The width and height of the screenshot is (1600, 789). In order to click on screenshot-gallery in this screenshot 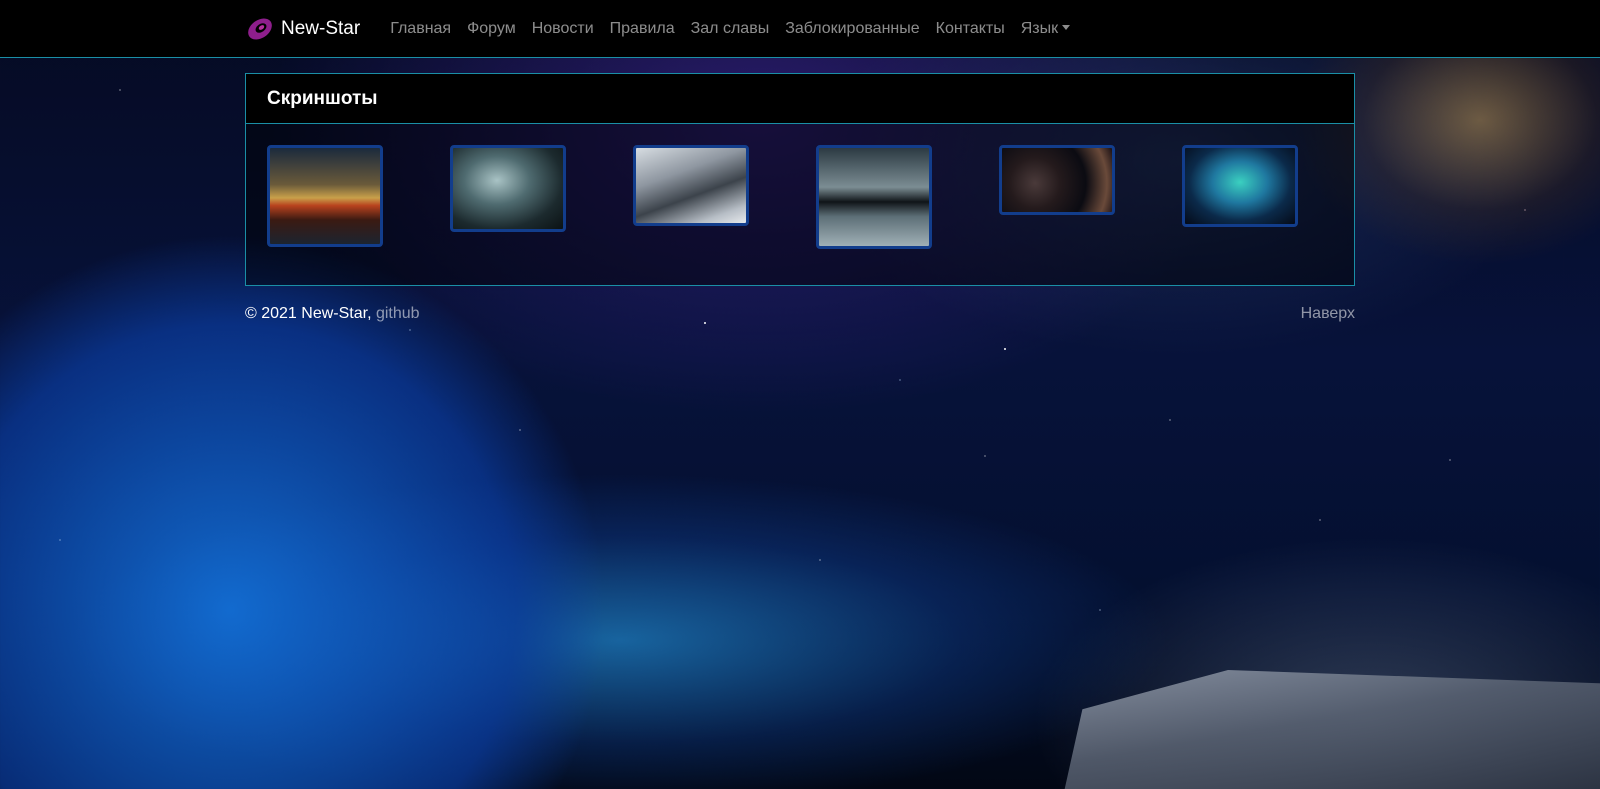, I will do `click(800, 204)`.